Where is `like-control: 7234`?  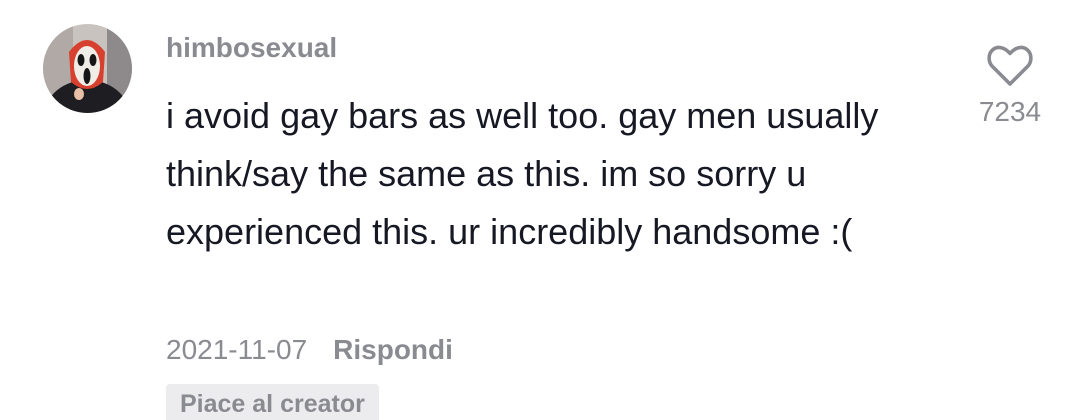
like-control: 7234 is located at coordinates (1010, 87).